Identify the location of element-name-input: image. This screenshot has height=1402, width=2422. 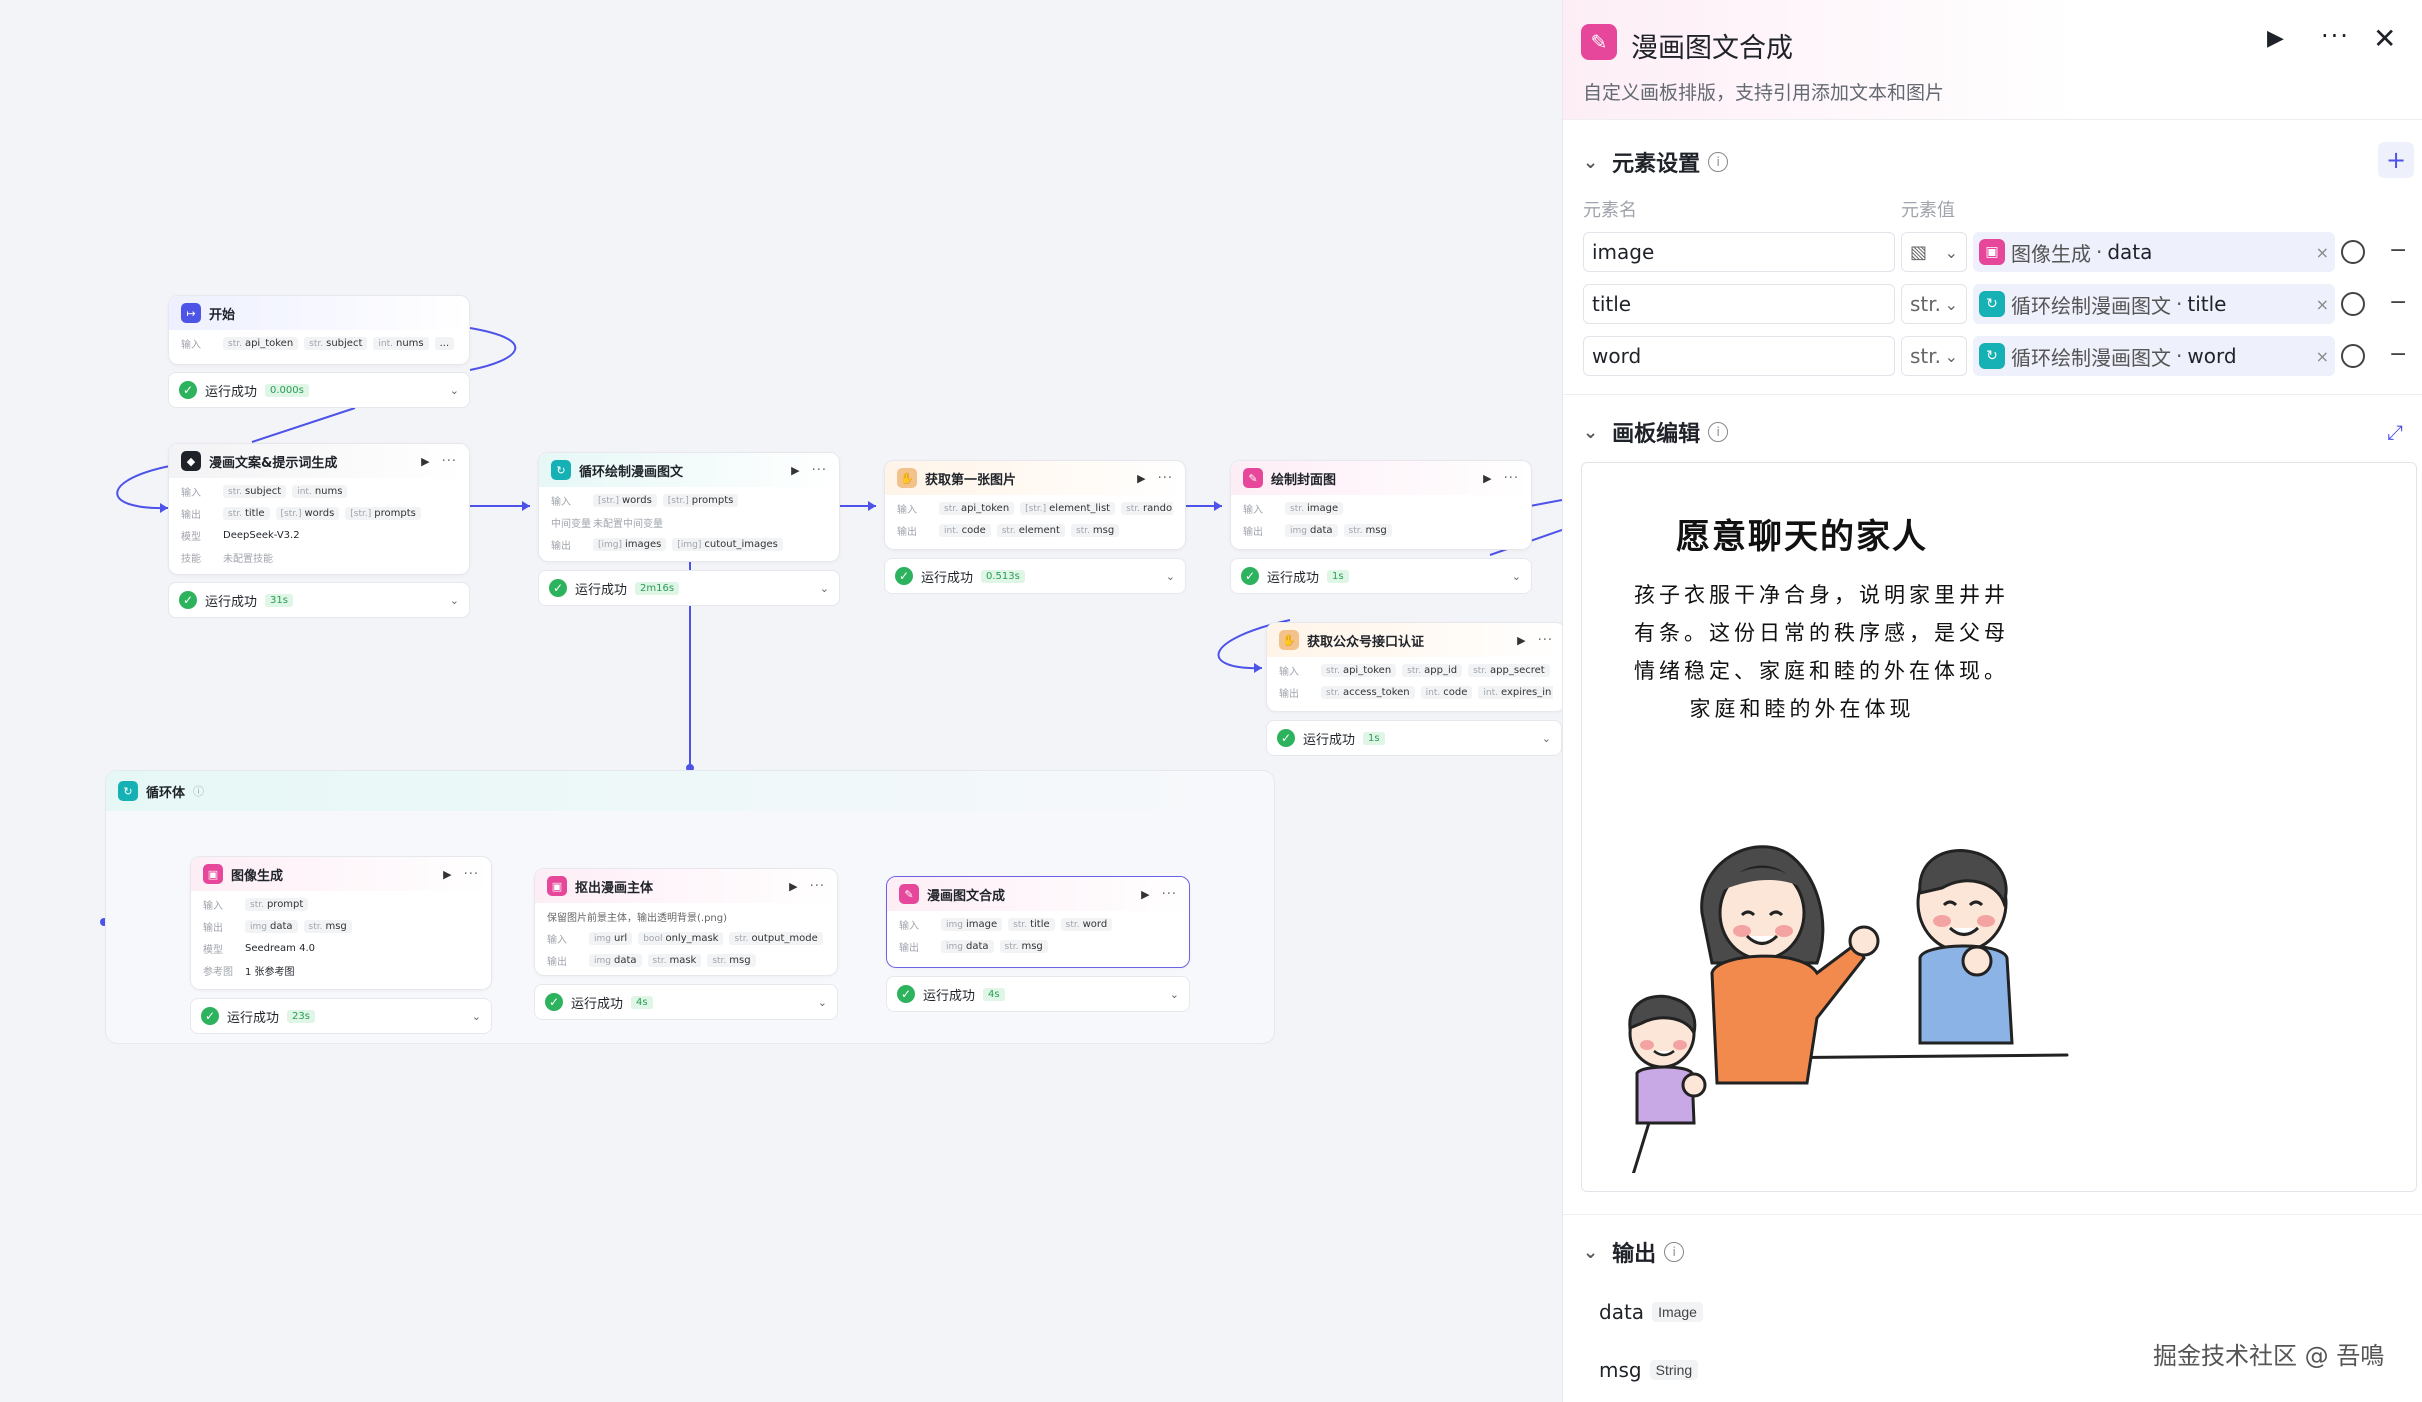
(1739, 252).